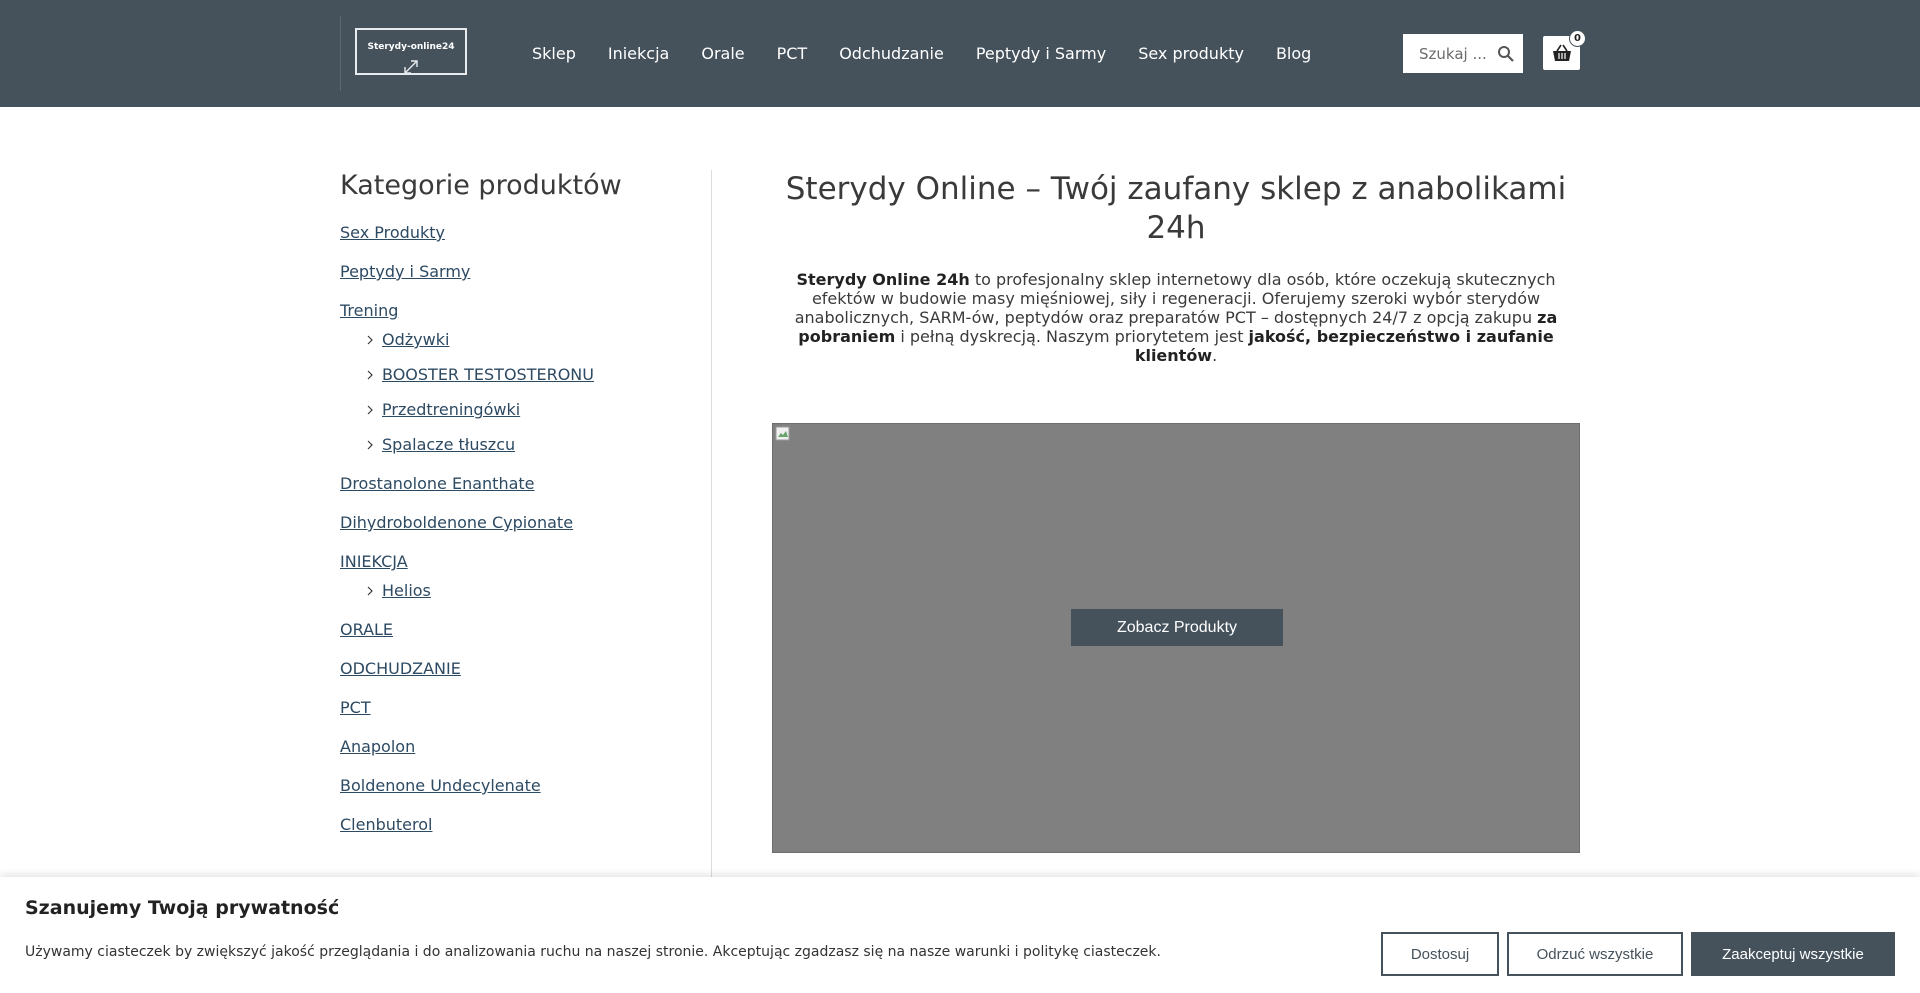 Image resolution: width=1920 pixels, height=993 pixels. I want to click on category-iniekcja: INIEKCJA, so click(525, 561).